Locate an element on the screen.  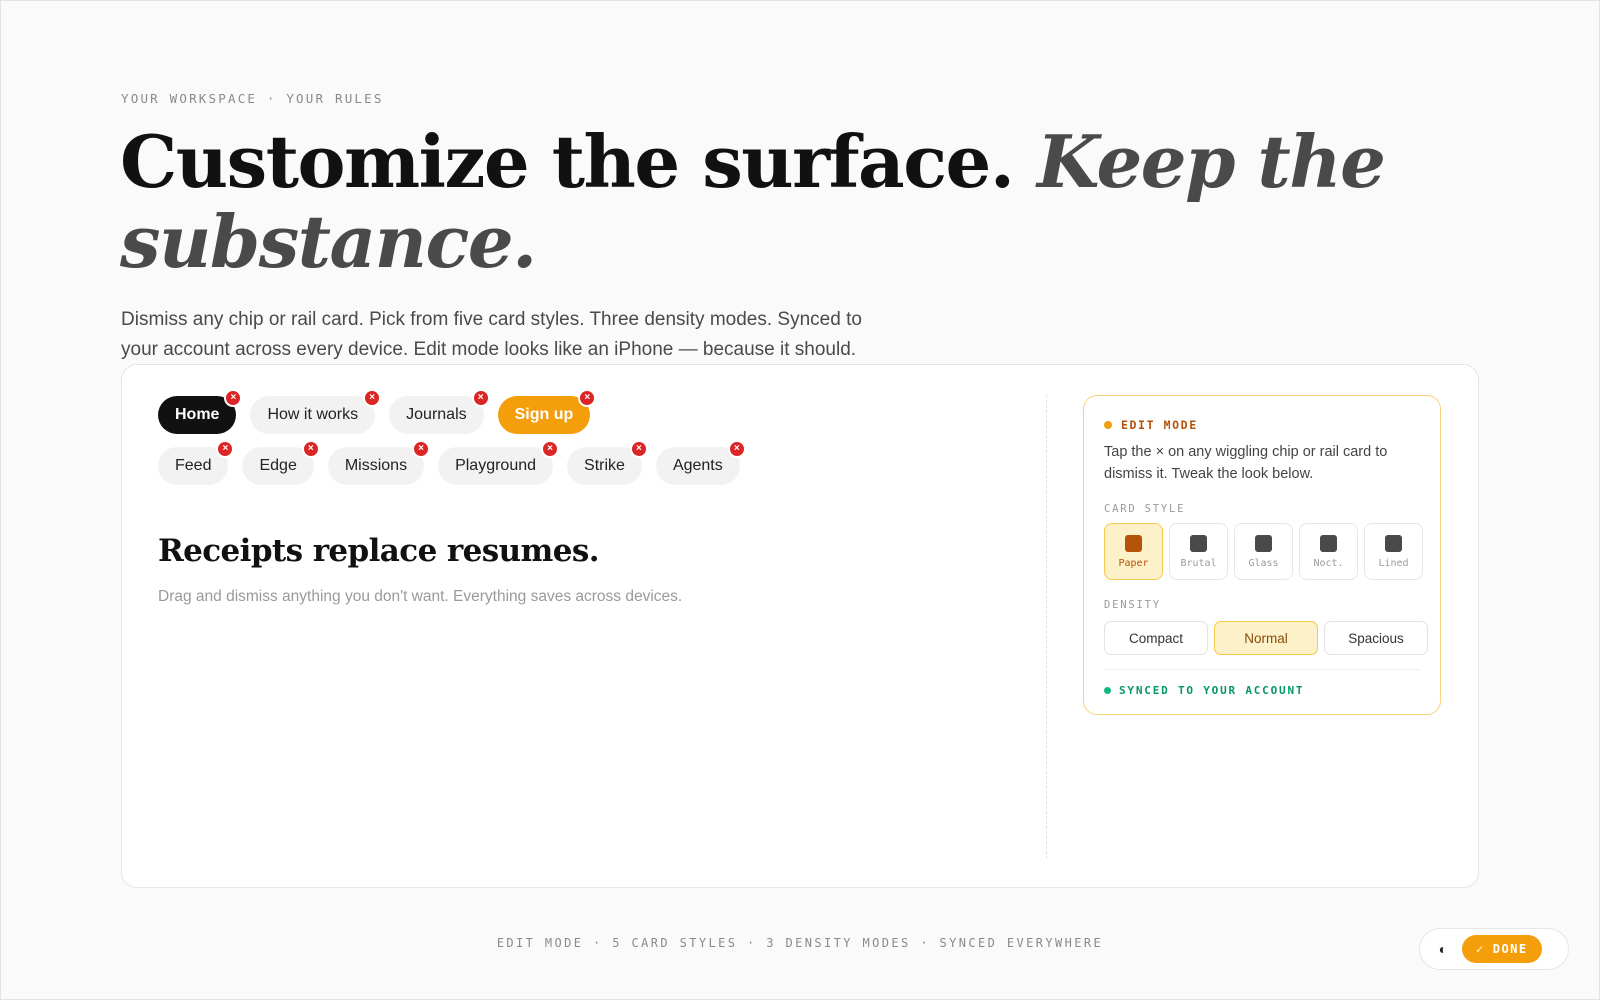
chip-label: How it works is located at coordinates (313, 414).